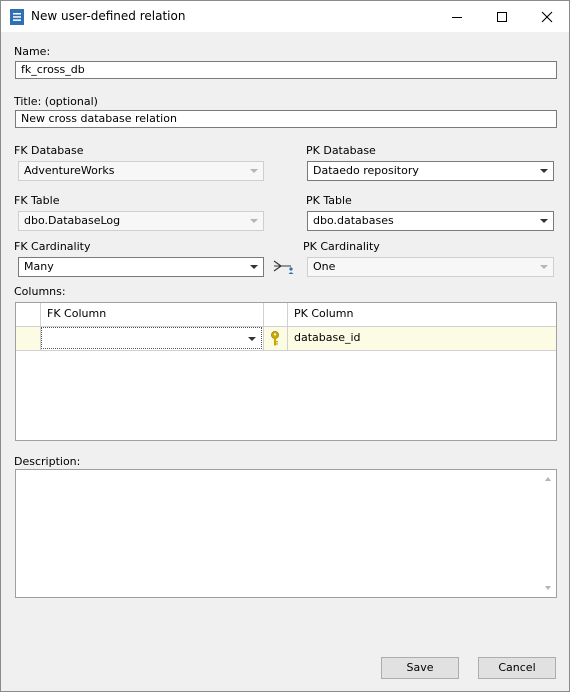  Describe the element at coordinates (152, 315) in the screenshot. I see `fk-column-header: FK Column` at that location.